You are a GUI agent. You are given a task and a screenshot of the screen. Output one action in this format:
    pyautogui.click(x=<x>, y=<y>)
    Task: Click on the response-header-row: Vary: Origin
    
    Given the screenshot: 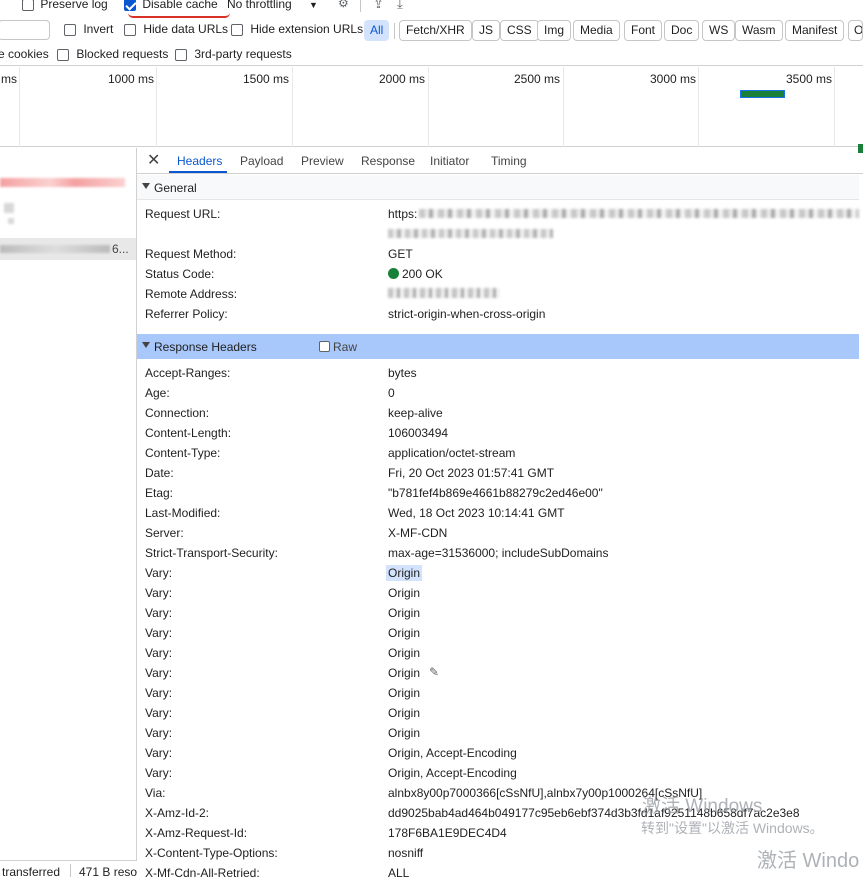 What is the action you would take?
    pyautogui.click(x=498, y=653)
    